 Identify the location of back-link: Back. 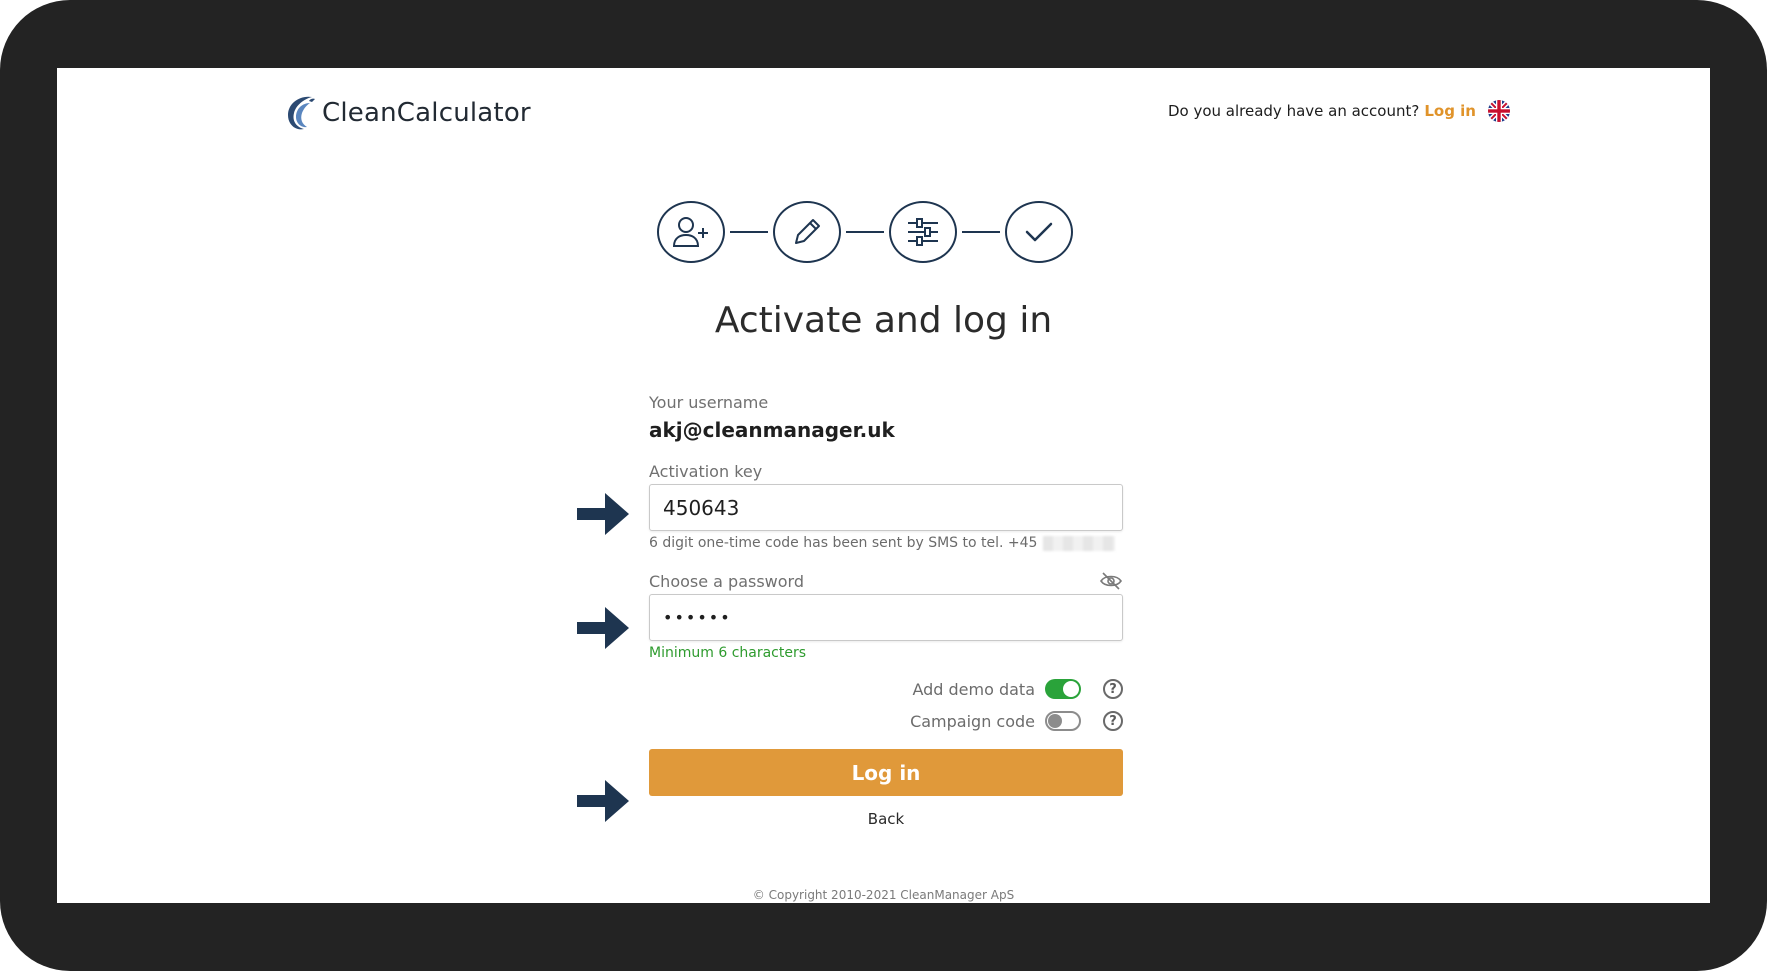
(886, 819).